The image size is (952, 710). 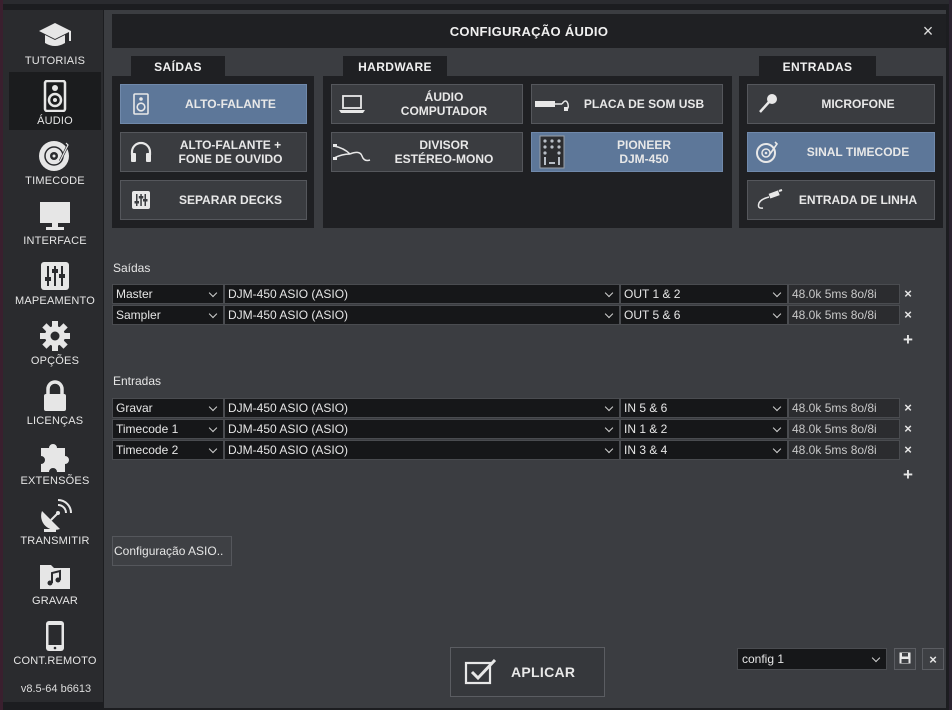 I want to click on button-label: ENTRADA DE LINHA, so click(x=858, y=200).